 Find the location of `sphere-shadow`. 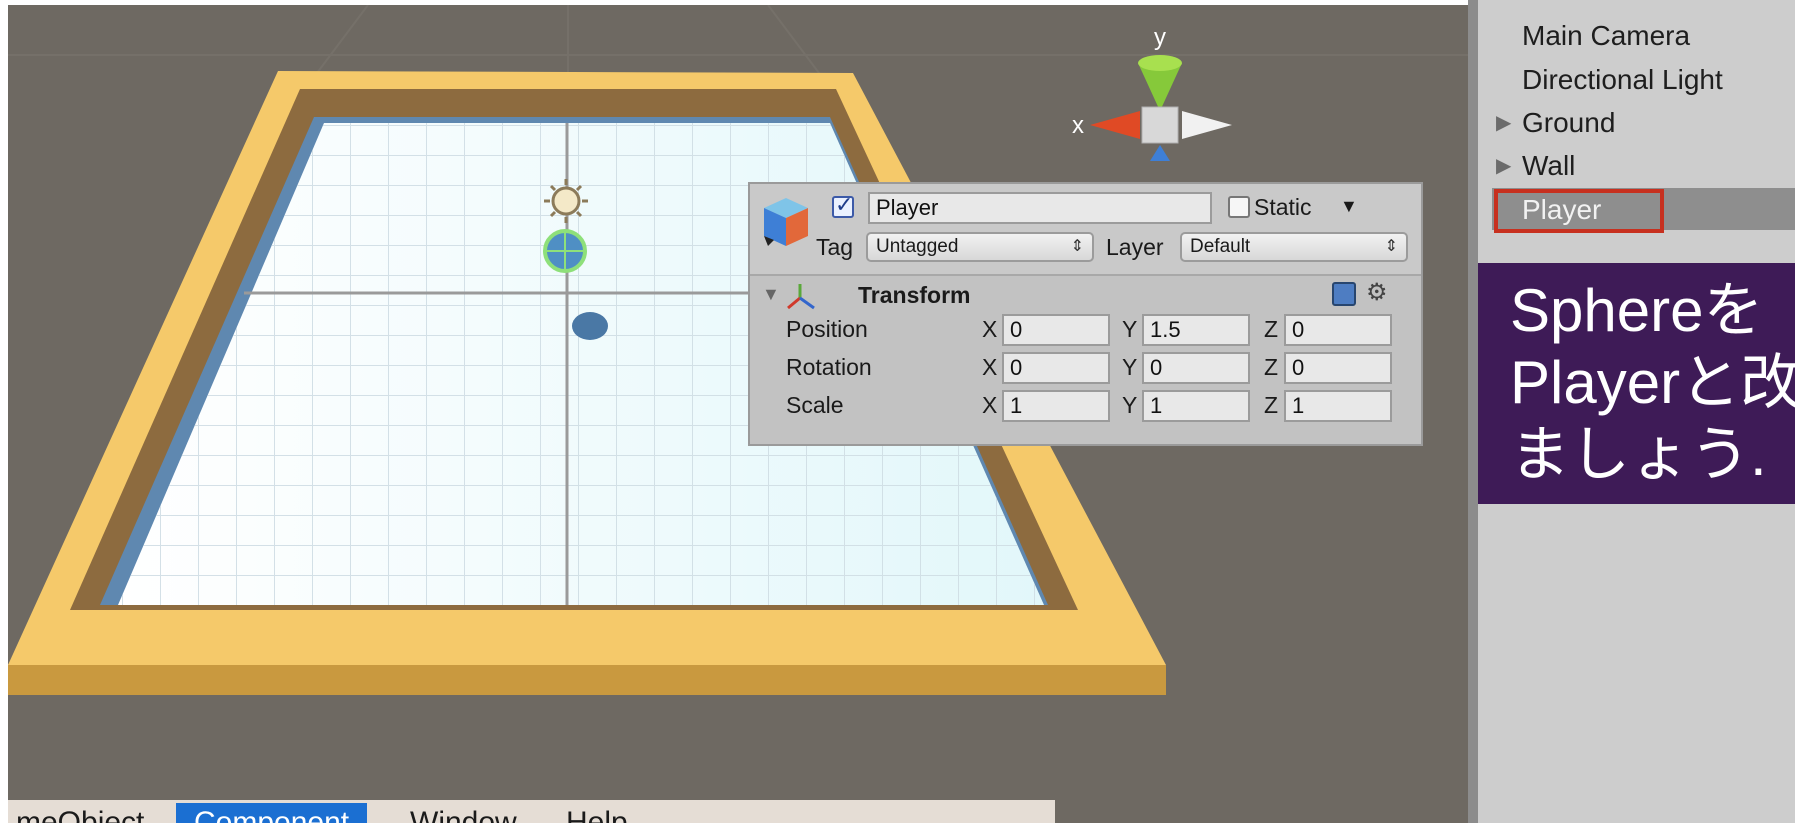

sphere-shadow is located at coordinates (590, 326).